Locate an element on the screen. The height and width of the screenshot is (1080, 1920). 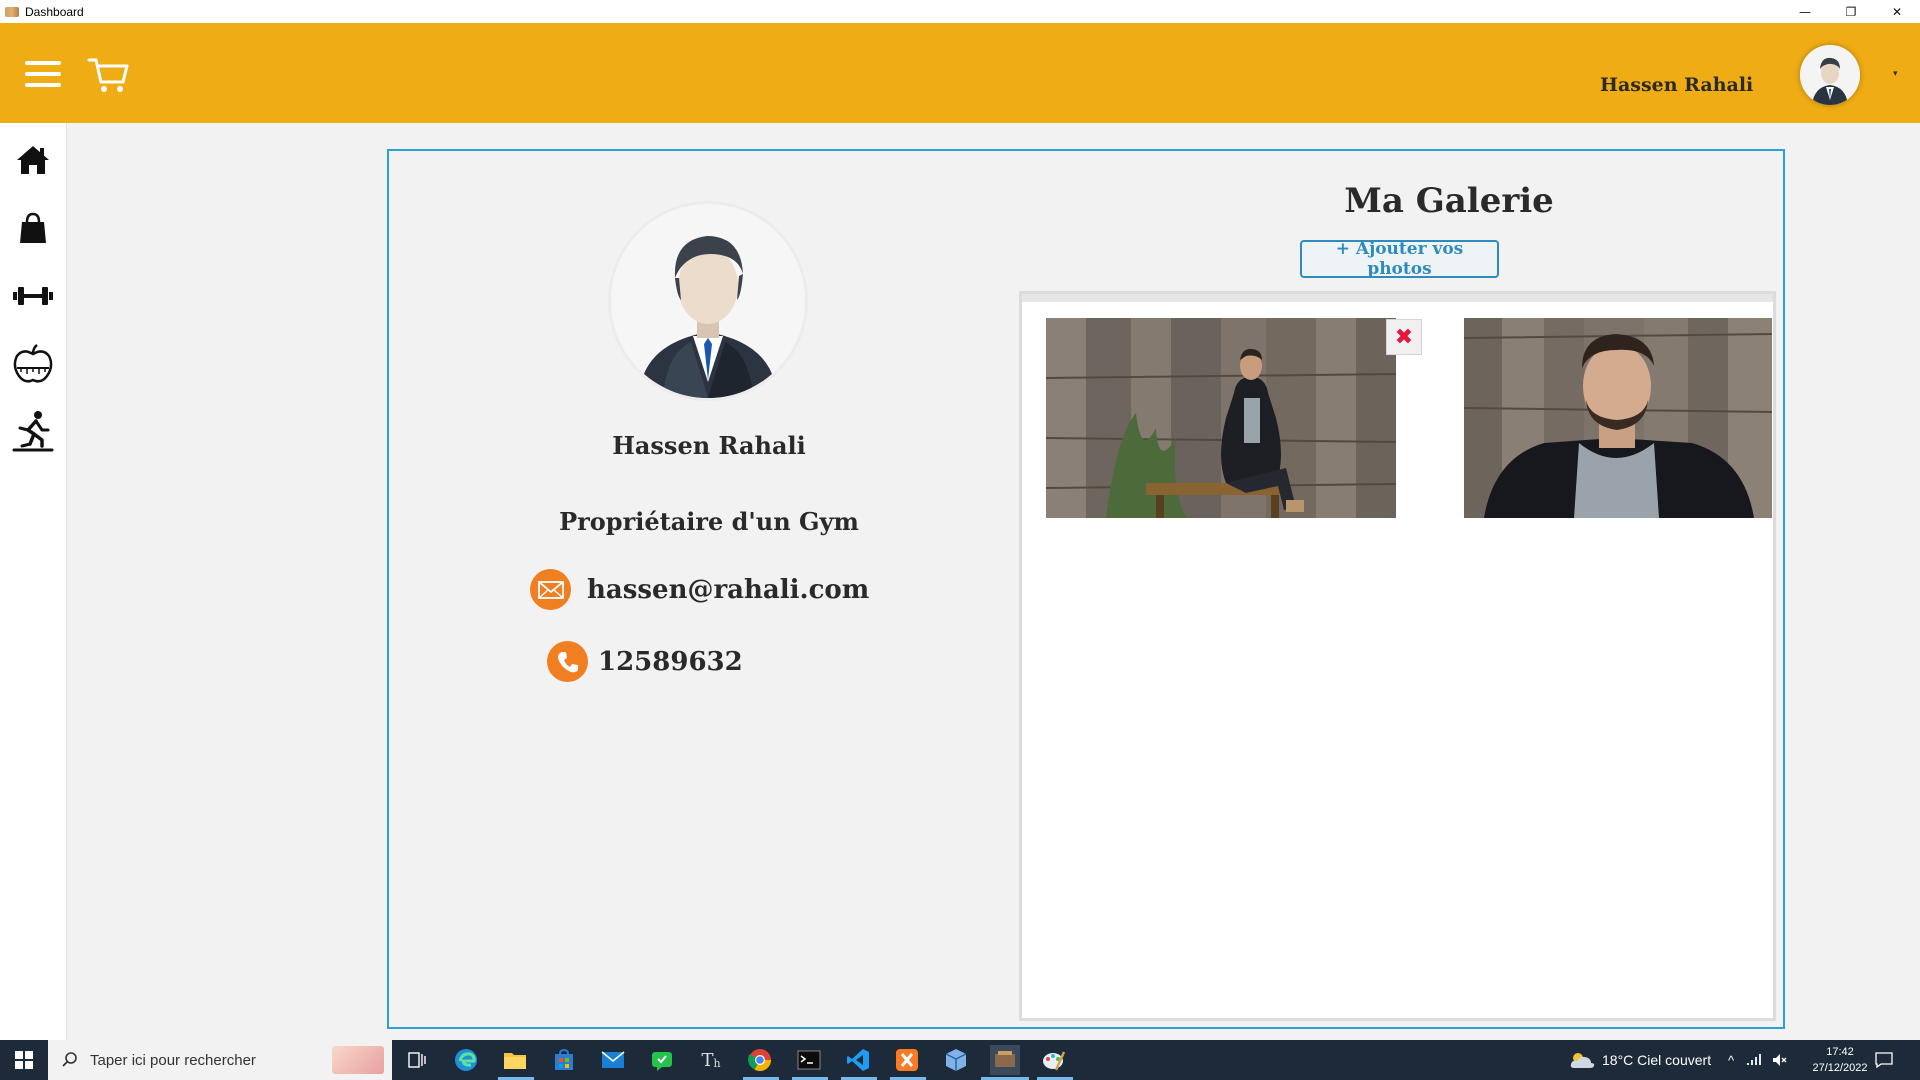
app-icon is located at coordinates (12, 11).